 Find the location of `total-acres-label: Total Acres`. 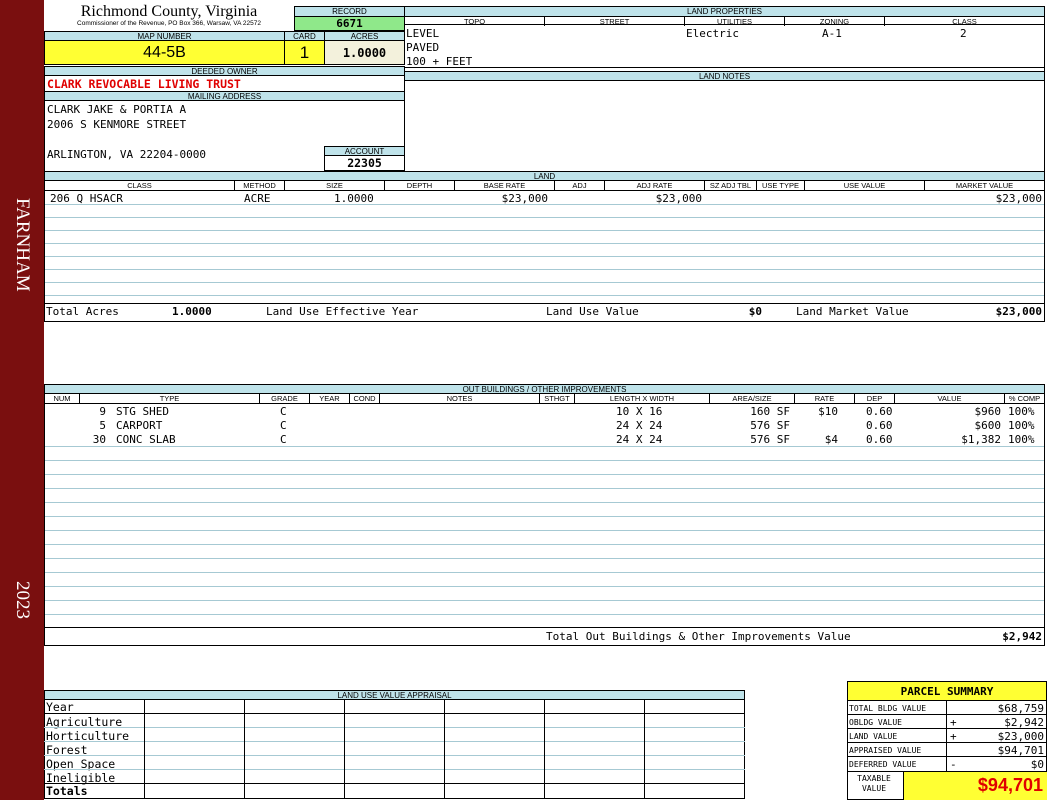

total-acres-label: Total Acres is located at coordinates (82, 311).